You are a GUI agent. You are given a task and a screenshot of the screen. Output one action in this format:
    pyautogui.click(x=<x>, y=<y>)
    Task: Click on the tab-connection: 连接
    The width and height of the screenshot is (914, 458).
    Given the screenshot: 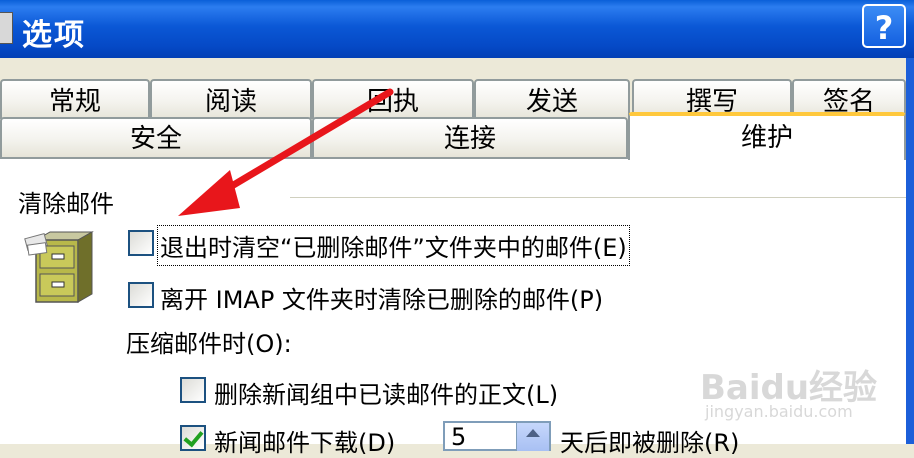 What is the action you would take?
    pyautogui.click(x=470, y=137)
    